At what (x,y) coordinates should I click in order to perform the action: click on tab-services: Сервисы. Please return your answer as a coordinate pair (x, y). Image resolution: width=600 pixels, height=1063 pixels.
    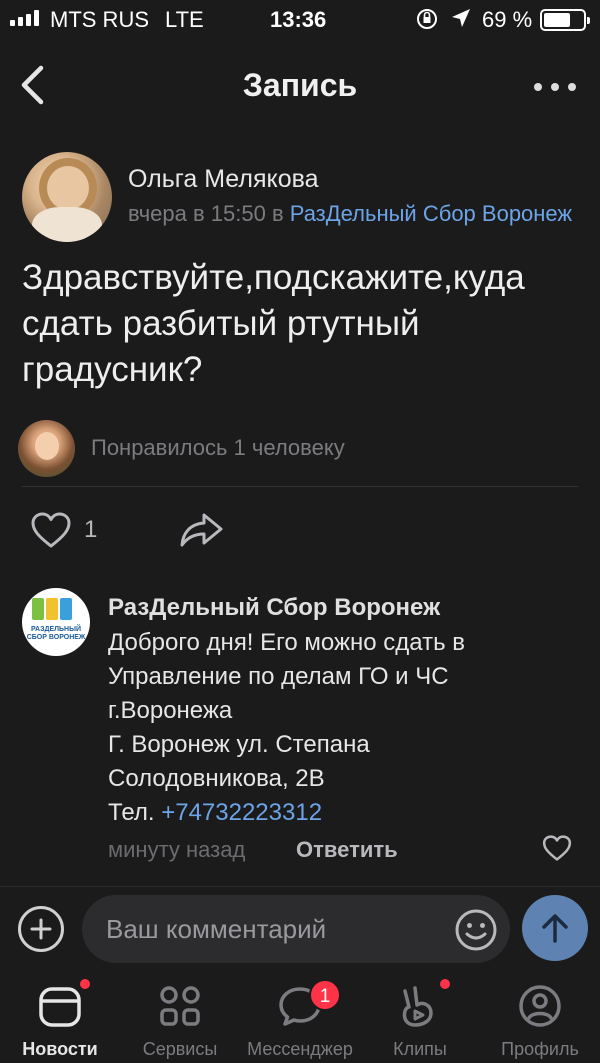
    Looking at the image, I should click on (180, 1019).